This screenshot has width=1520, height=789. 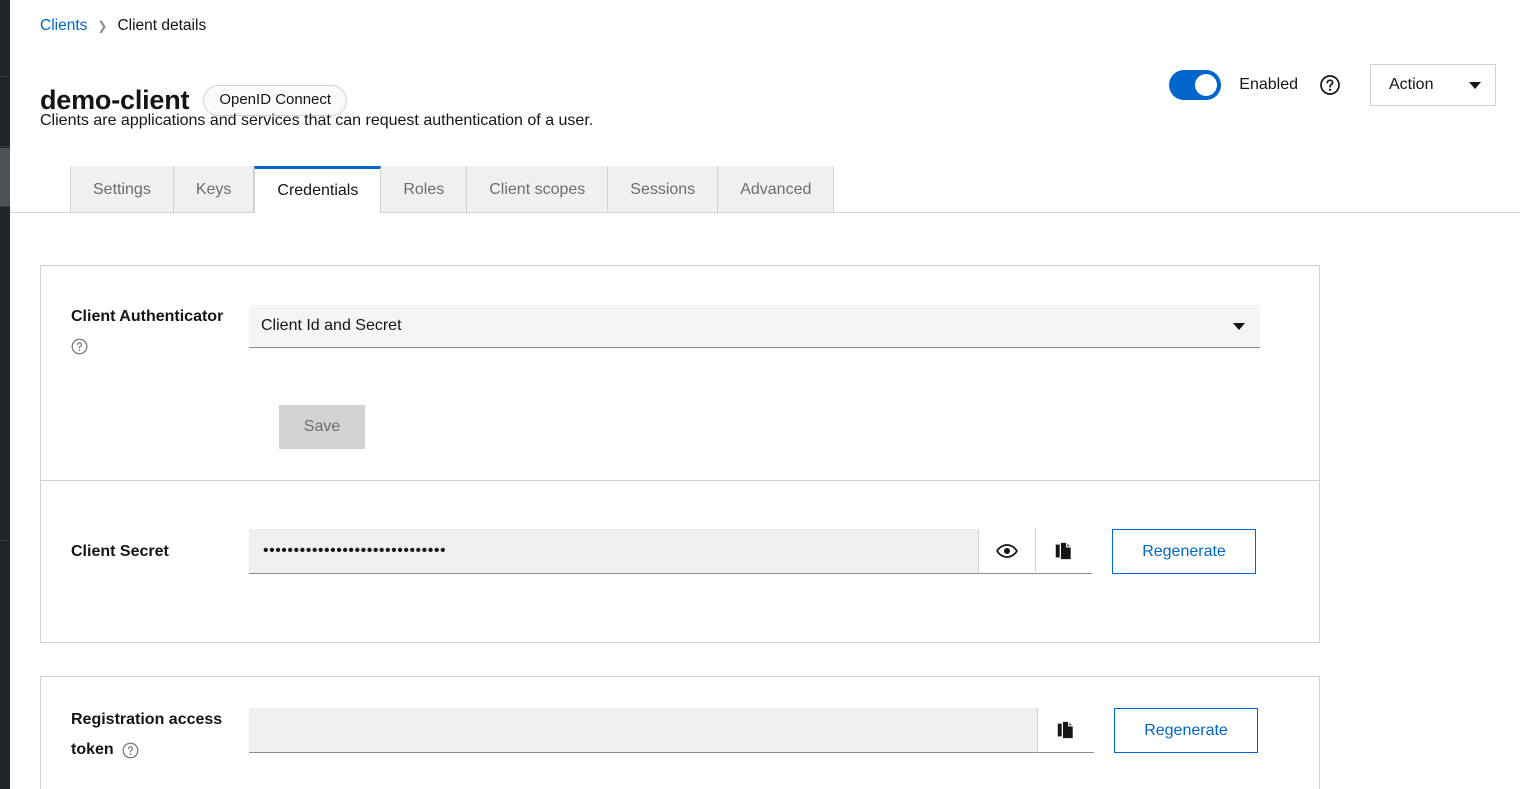 I want to click on save-button: Save, so click(x=322, y=427).